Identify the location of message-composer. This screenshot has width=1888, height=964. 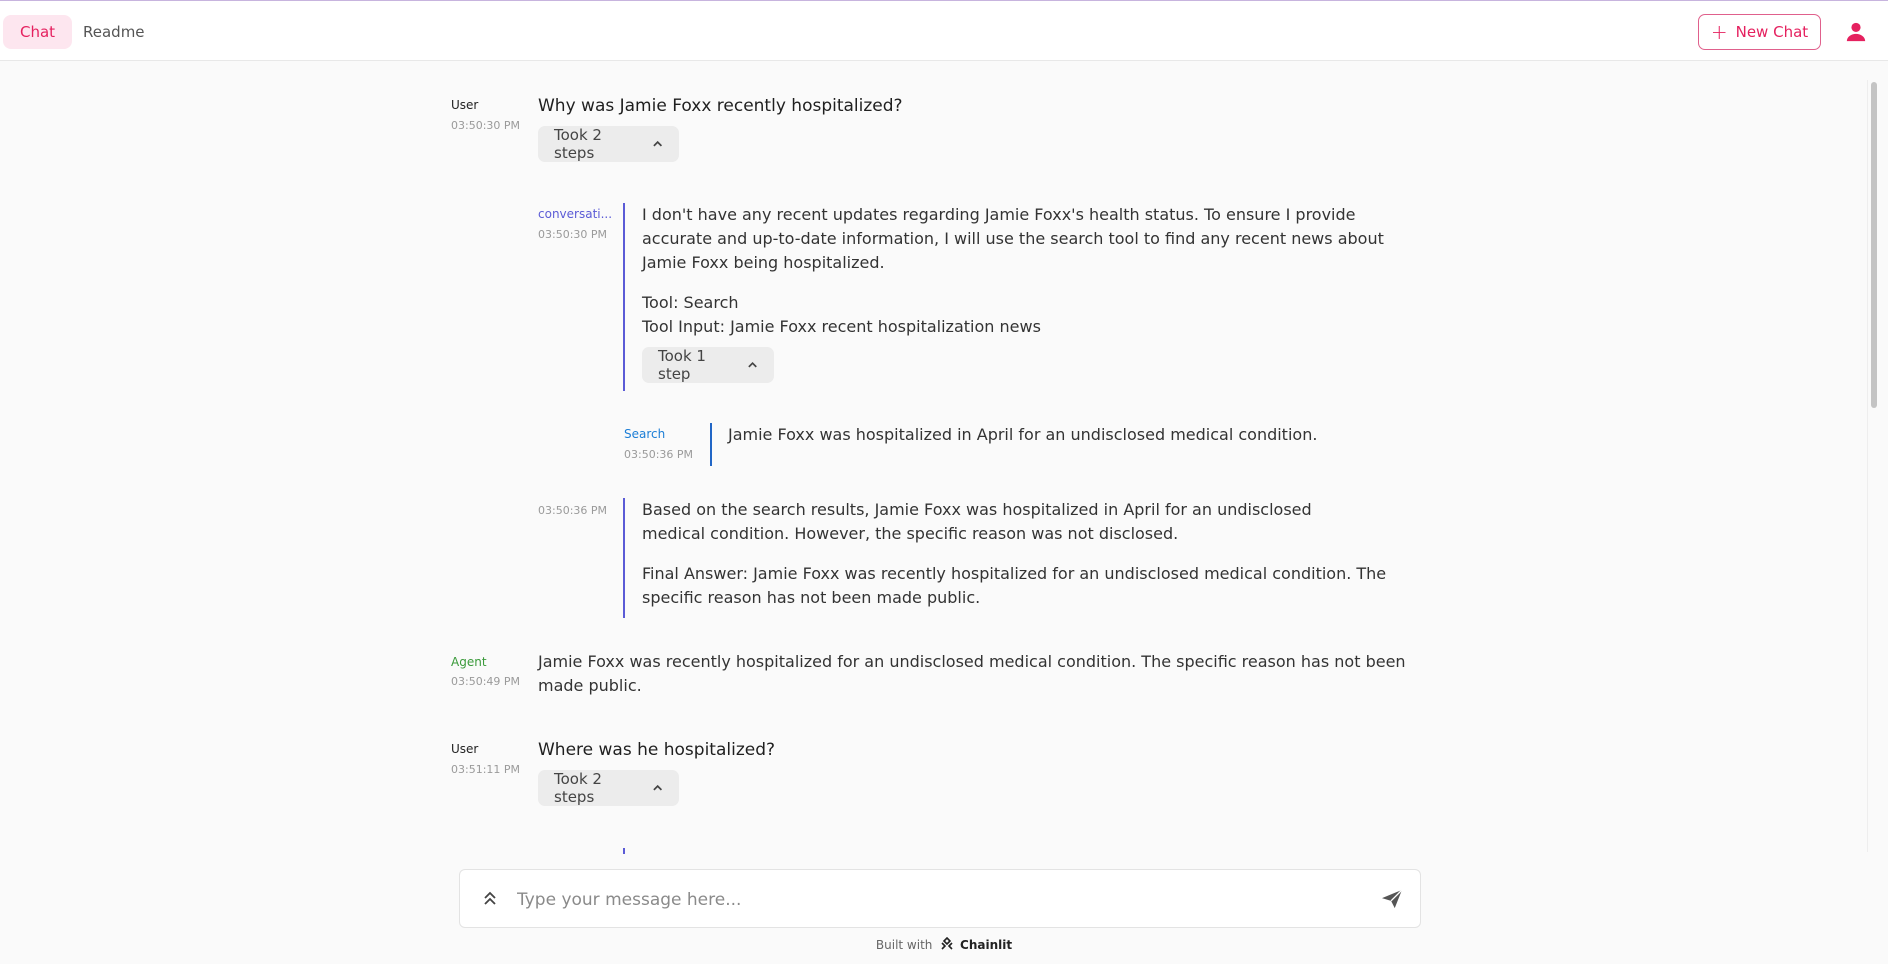
(940, 898).